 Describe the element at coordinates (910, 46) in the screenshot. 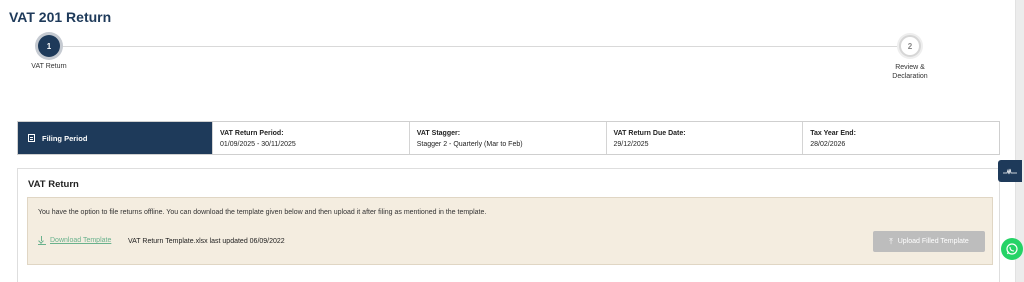

I see `step-2-indicator: 2` at that location.